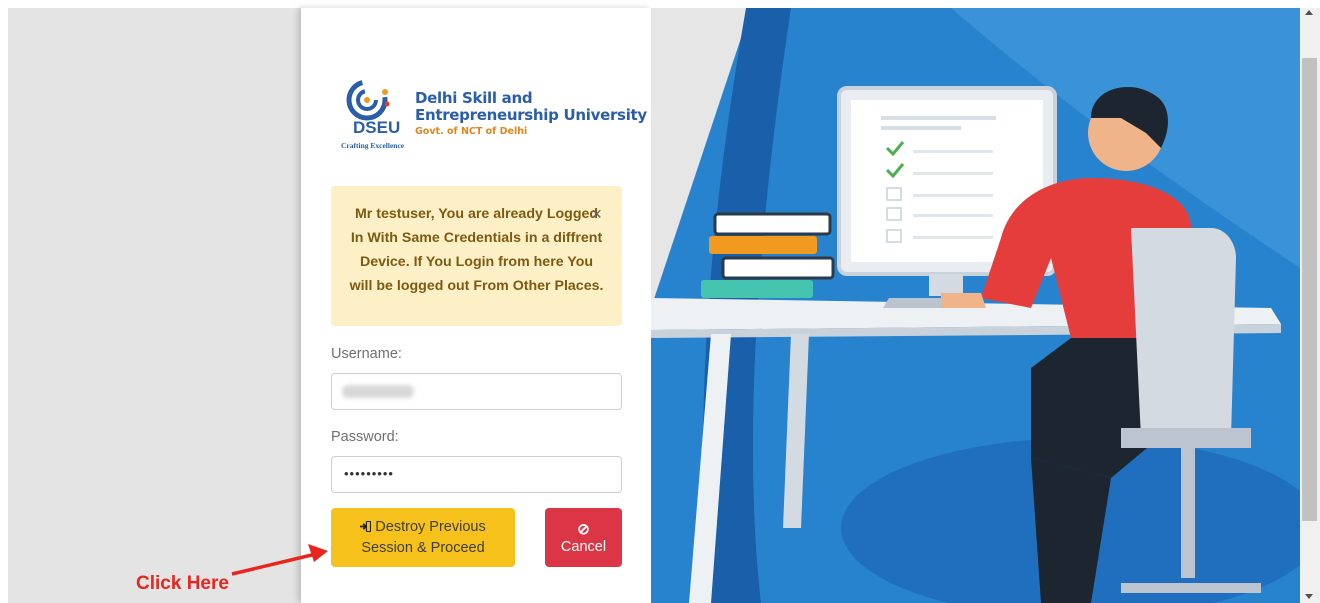  I want to click on ban-icon: ⊘, so click(583, 529).